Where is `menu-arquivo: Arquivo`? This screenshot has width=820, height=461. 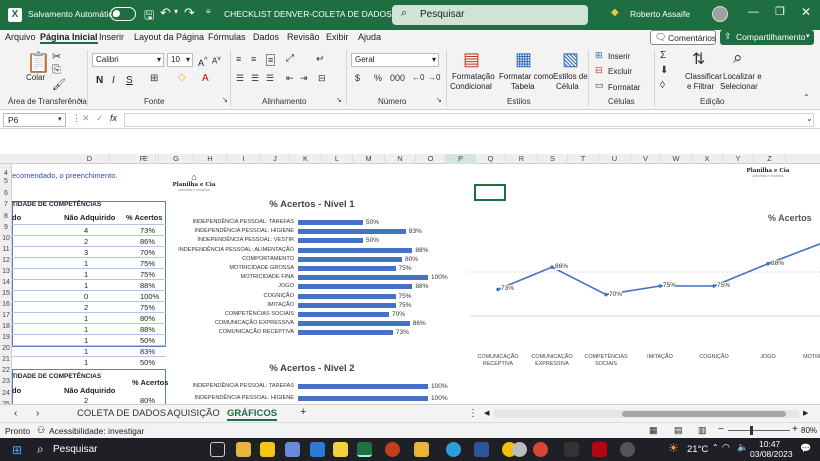 menu-arquivo: Arquivo is located at coordinates (20, 37).